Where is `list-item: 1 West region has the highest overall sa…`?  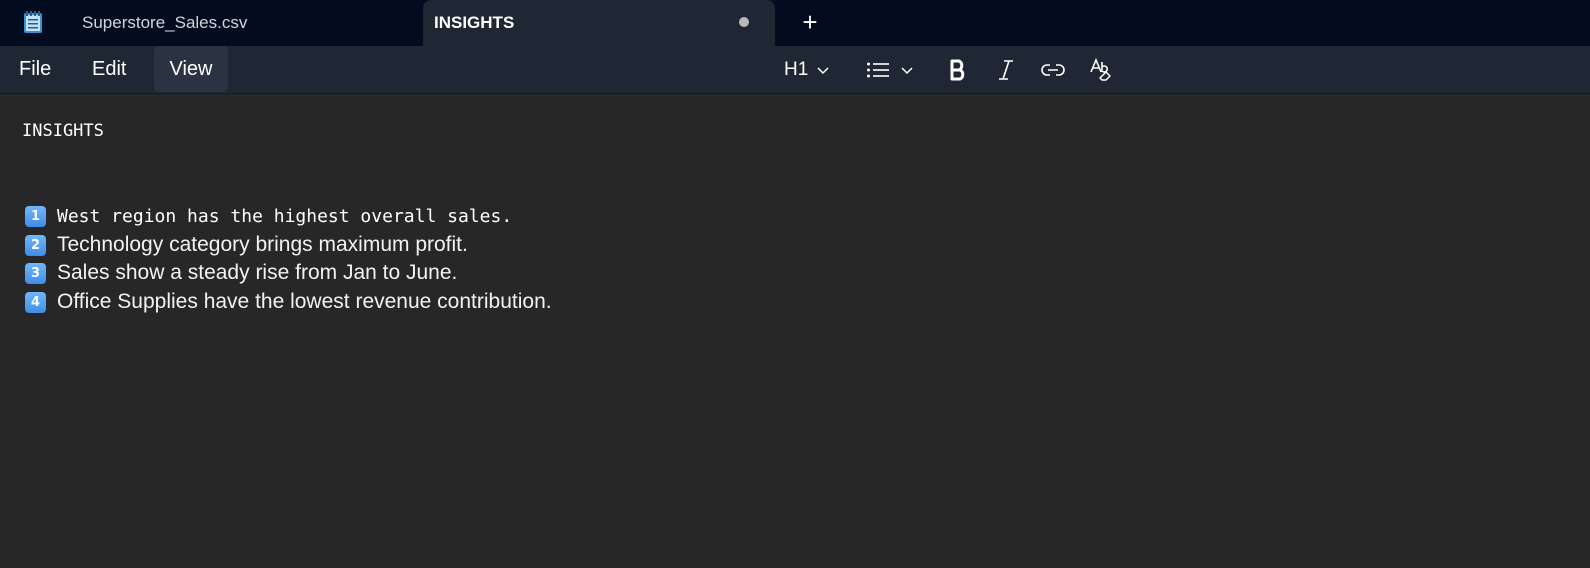
list-item: 1 West region has the highest overall sa… is located at coordinates (268, 216).